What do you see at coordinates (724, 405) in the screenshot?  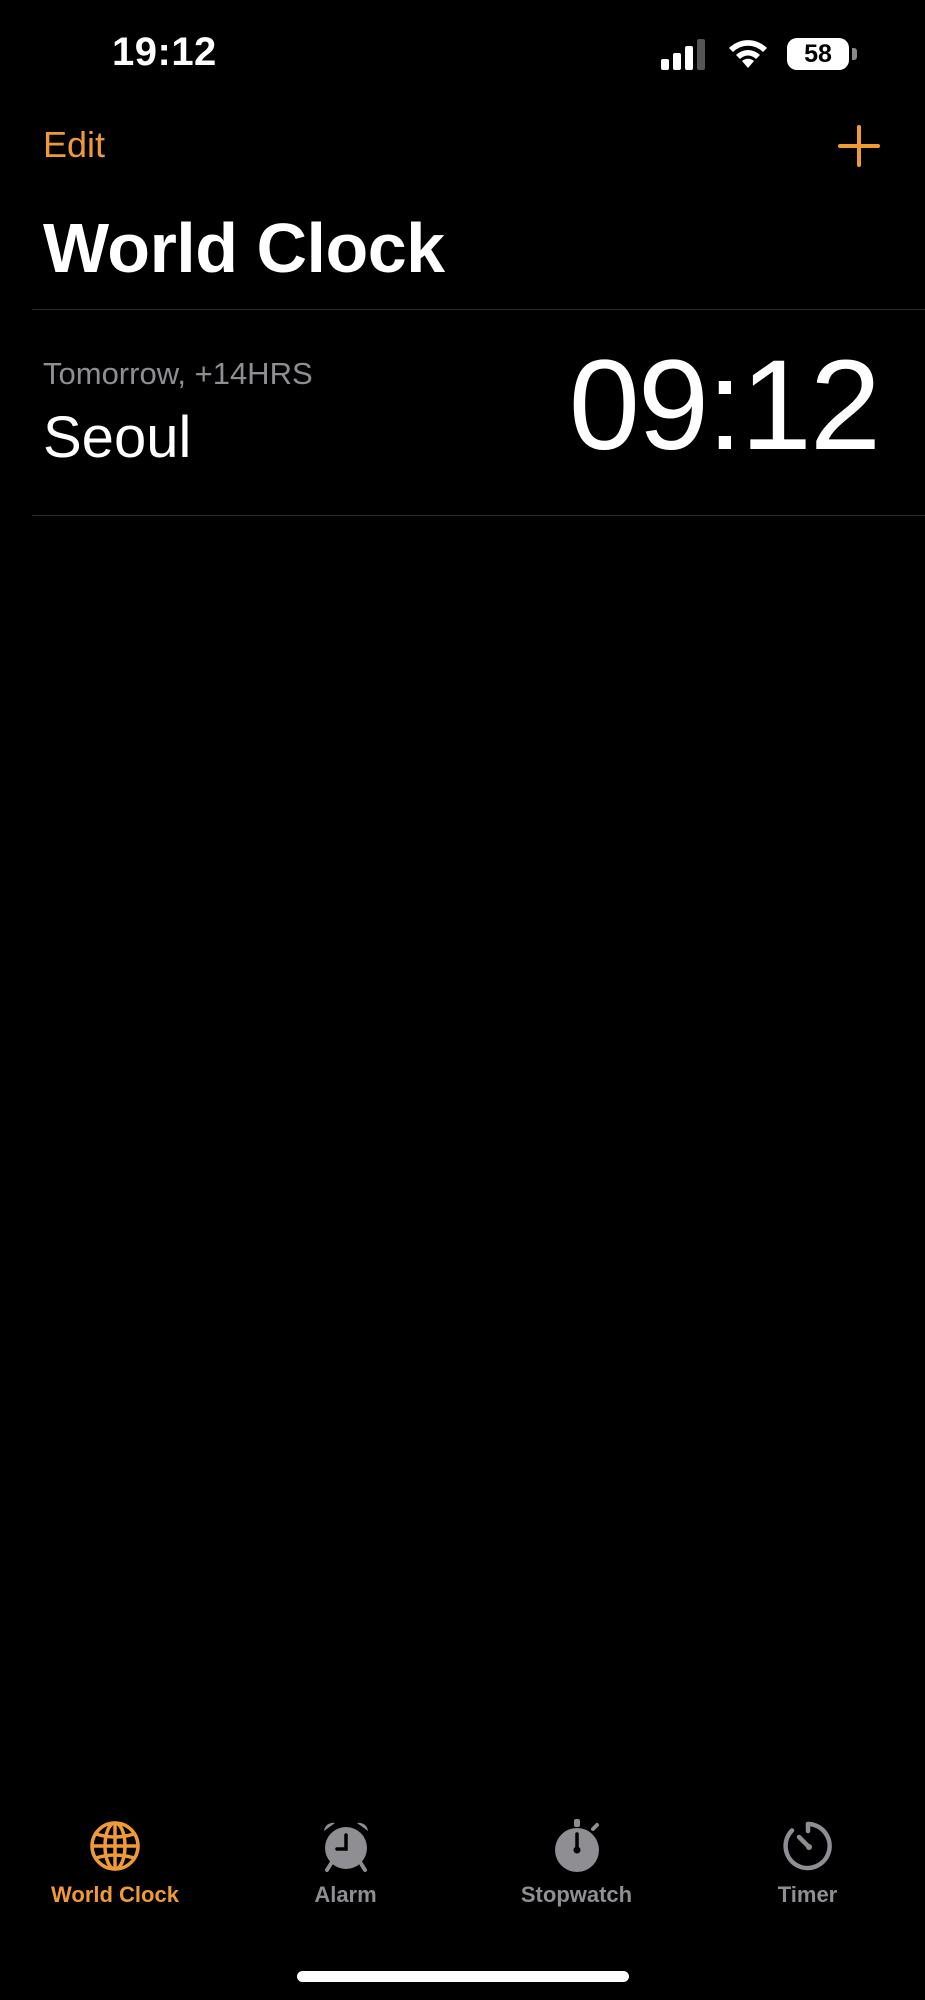 I see `clock-time: 09:12` at bounding box center [724, 405].